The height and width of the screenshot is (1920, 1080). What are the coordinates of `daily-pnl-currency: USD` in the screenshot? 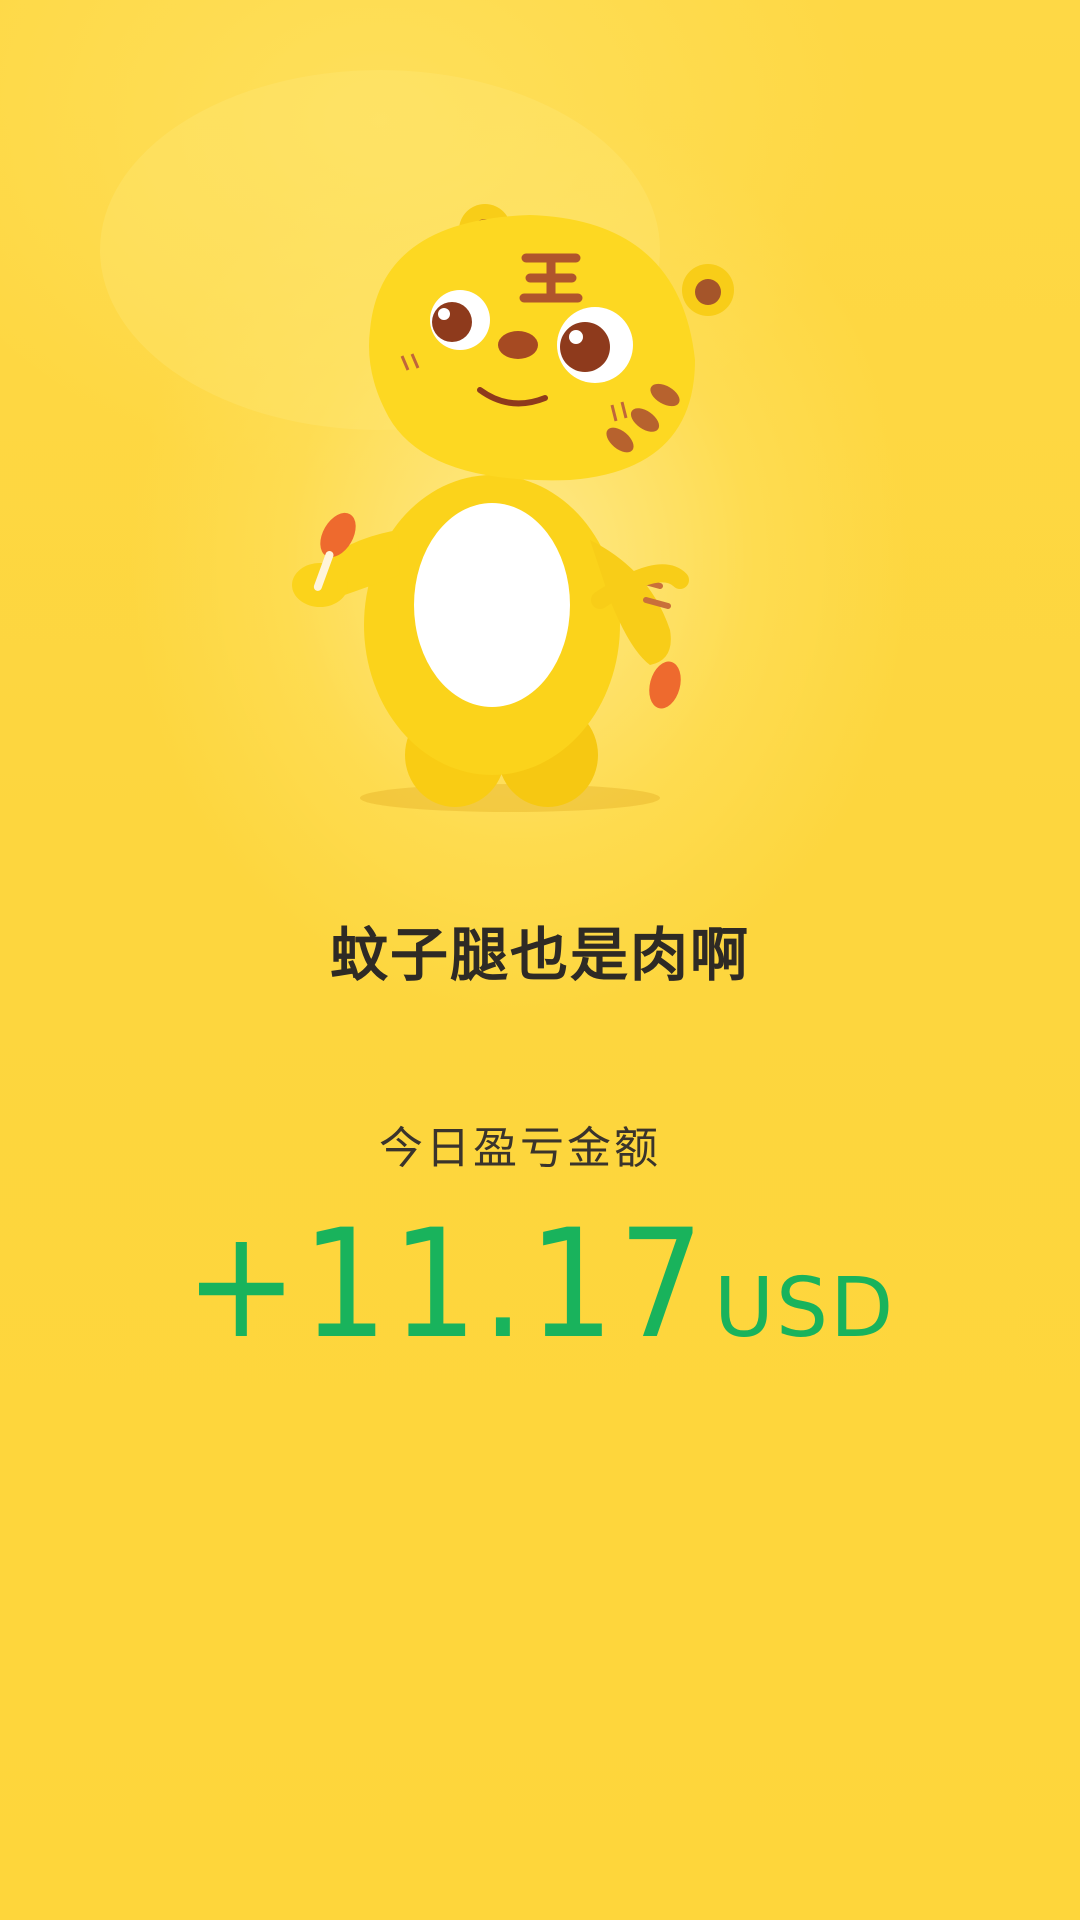 It's located at (805, 1308).